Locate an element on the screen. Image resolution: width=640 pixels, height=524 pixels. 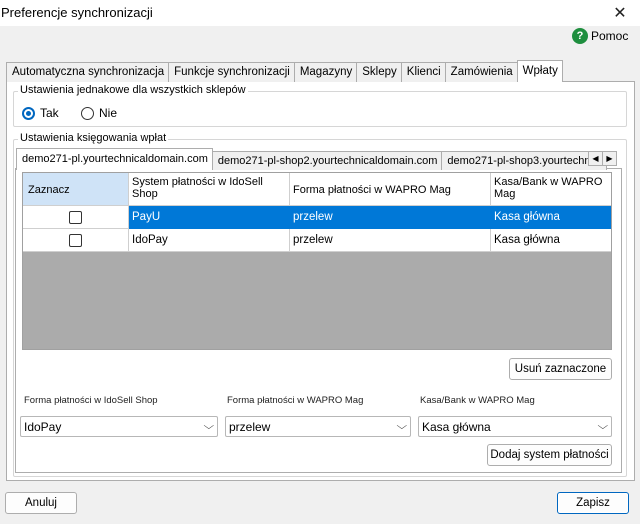
row-system: PayU is located at coordinates (209, 217).